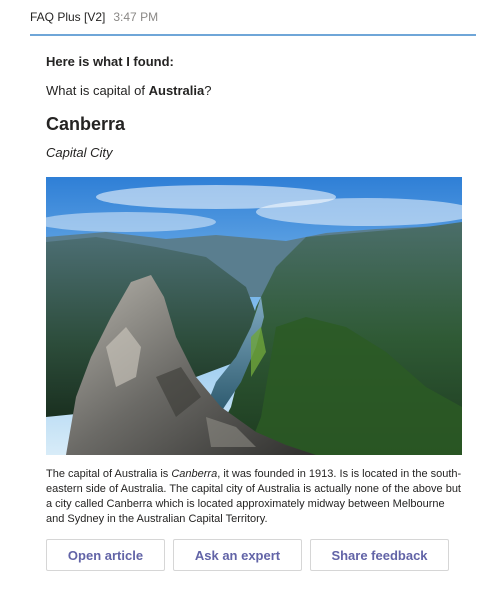 The image size is (503, 590). I want to click on answer-subtitle: Capital City, so click(79, 152).